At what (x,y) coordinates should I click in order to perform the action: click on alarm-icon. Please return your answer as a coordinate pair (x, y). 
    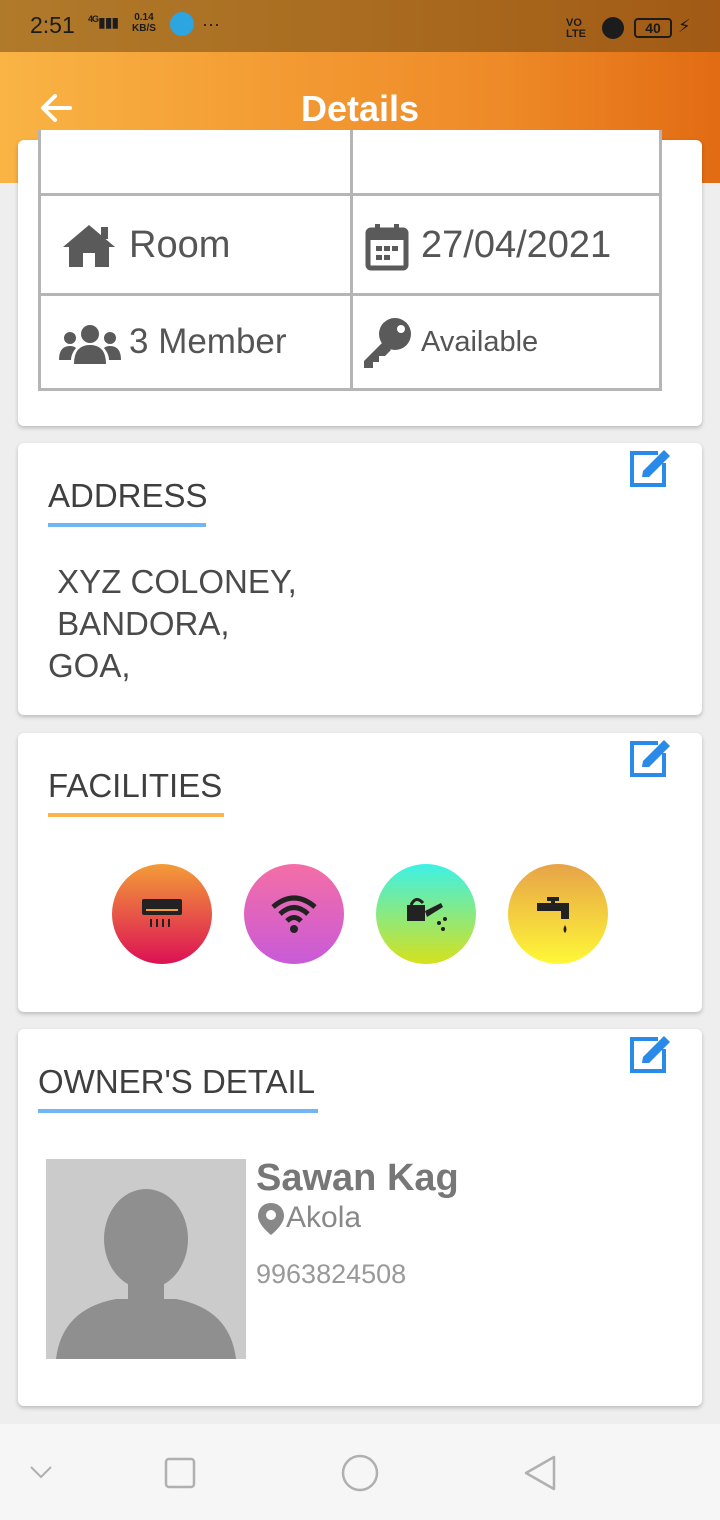
    Looking at the image, I should click on (613, 28).